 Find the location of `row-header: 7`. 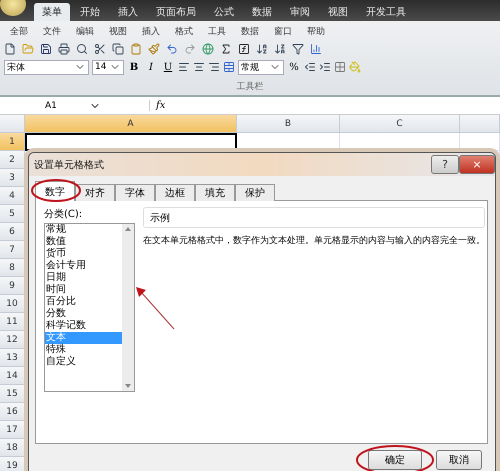

row-header: 7 is located at coordinates (12, 250).